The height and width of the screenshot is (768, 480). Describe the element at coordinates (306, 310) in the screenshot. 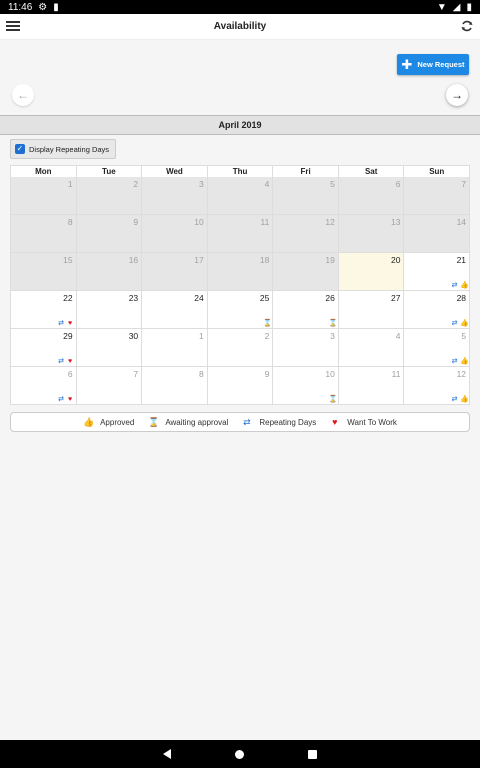

I see `calendar-day-cell: 26 ⌛` at that location.